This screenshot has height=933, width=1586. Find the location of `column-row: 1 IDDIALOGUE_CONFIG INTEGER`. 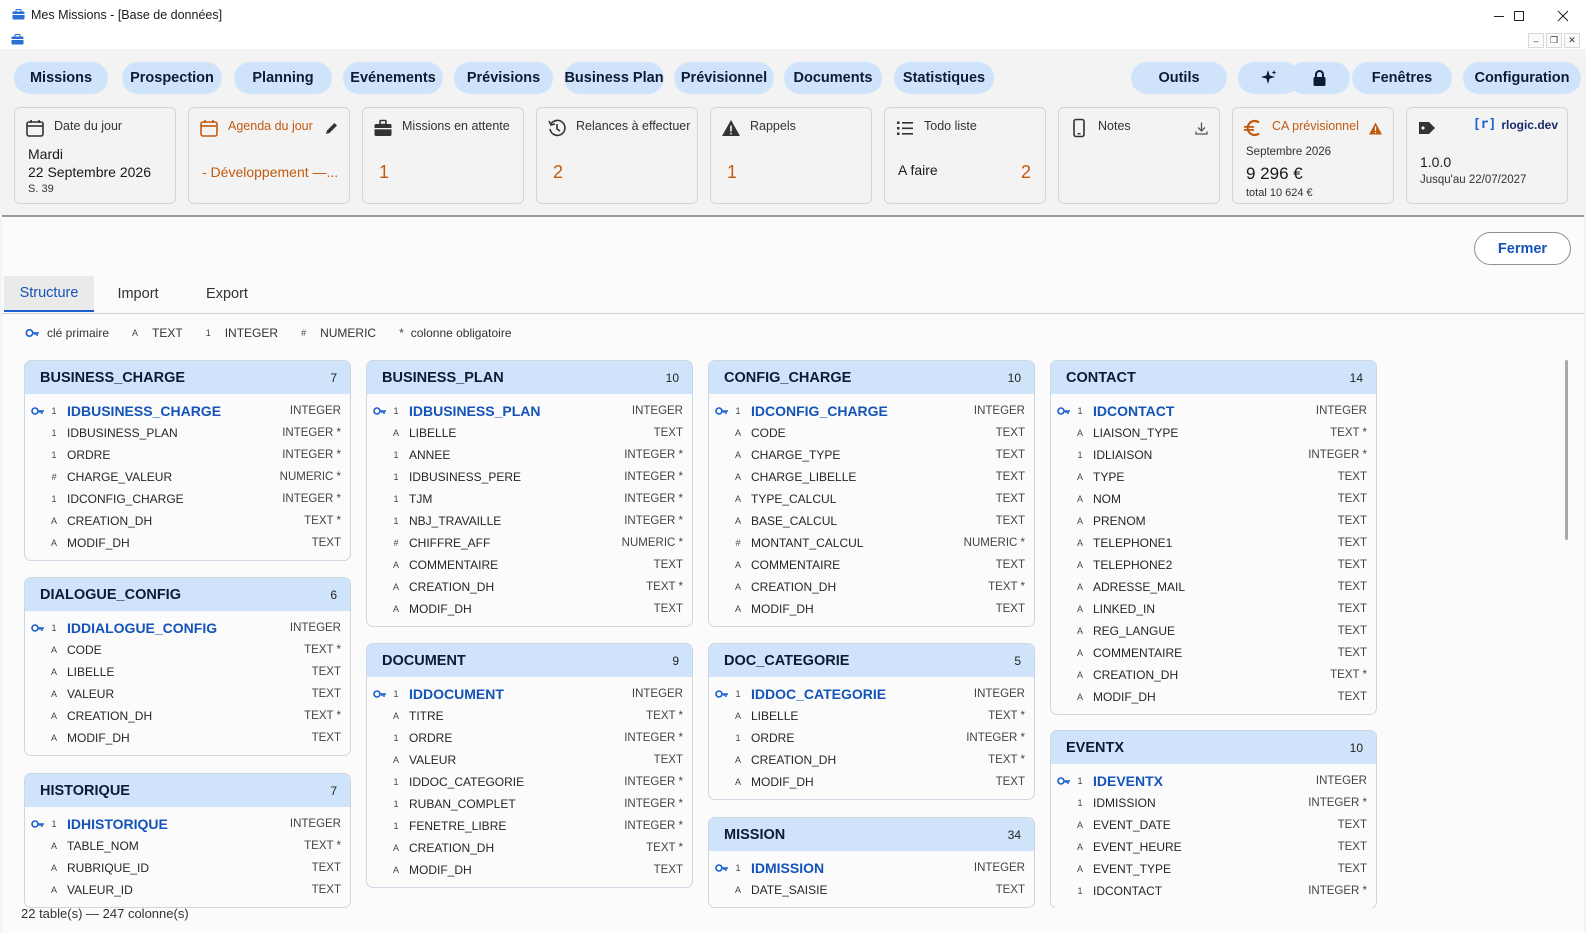

column-row: 1 IDDIALOGUE_CONFIG INTEGER is located at coordinates (187, 628).